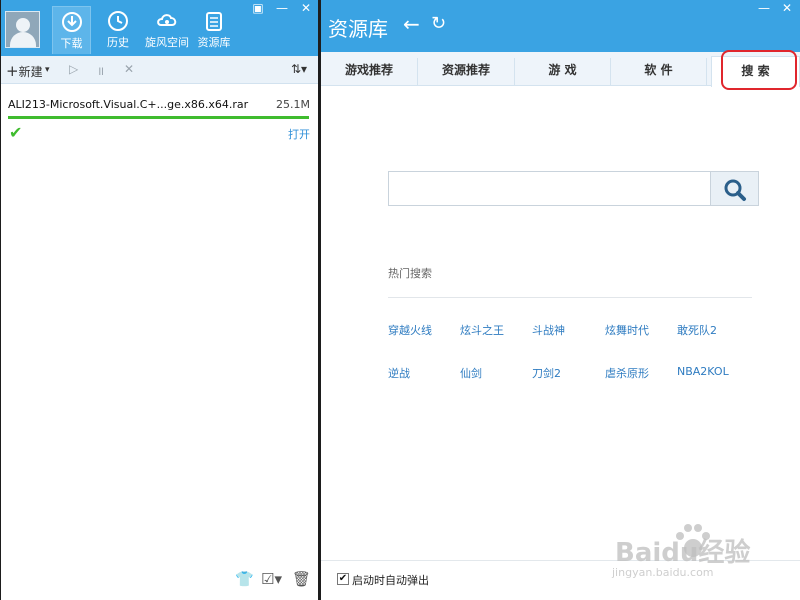  What do you see at coordinates (697, 330) in the screenshot?
I see `hot-search-item: 敢死队2` at bounding box center [697, 330].